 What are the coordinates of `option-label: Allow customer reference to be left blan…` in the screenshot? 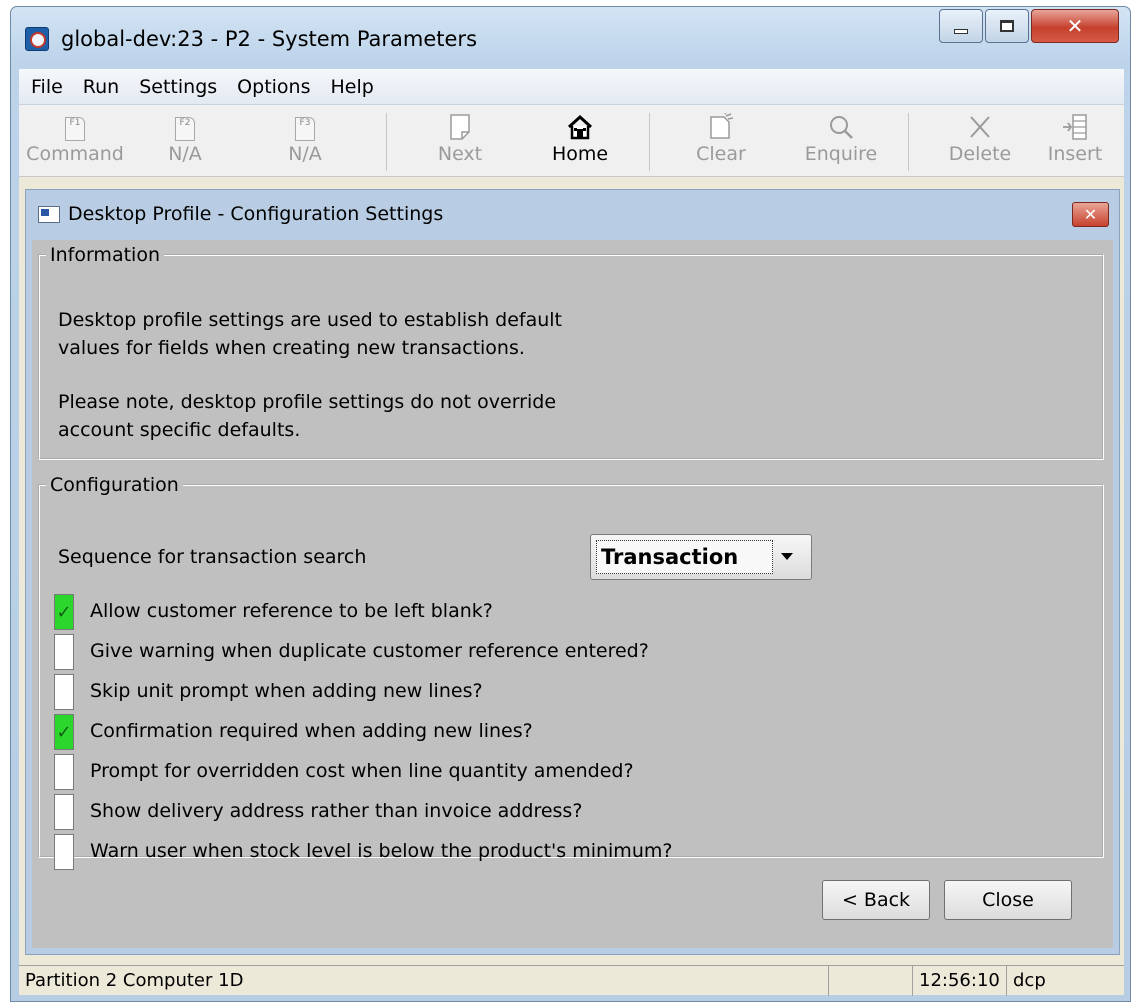 It's located at (291, 611).